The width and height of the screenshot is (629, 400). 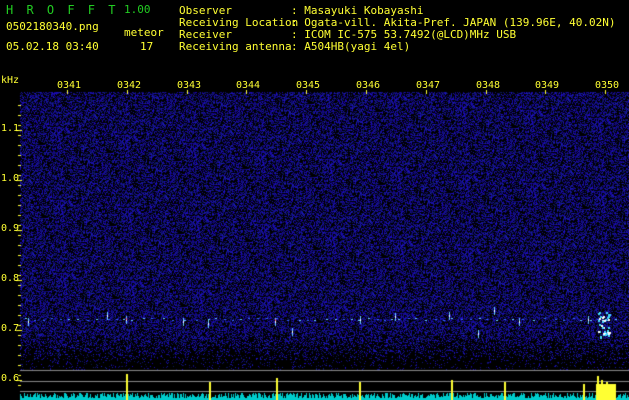 I want to click on datetime-label: 05.02.18 03:40, so click(x=52, y=46).